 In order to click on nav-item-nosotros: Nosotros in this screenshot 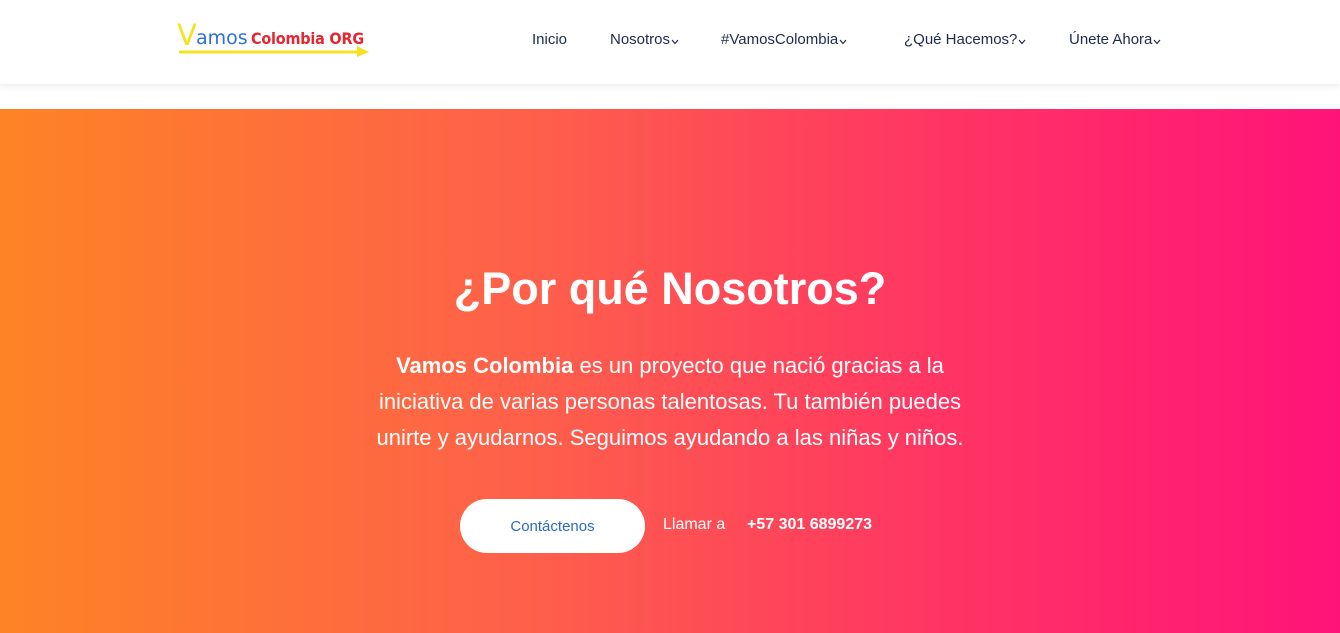, I will do `click(644, 40)`.